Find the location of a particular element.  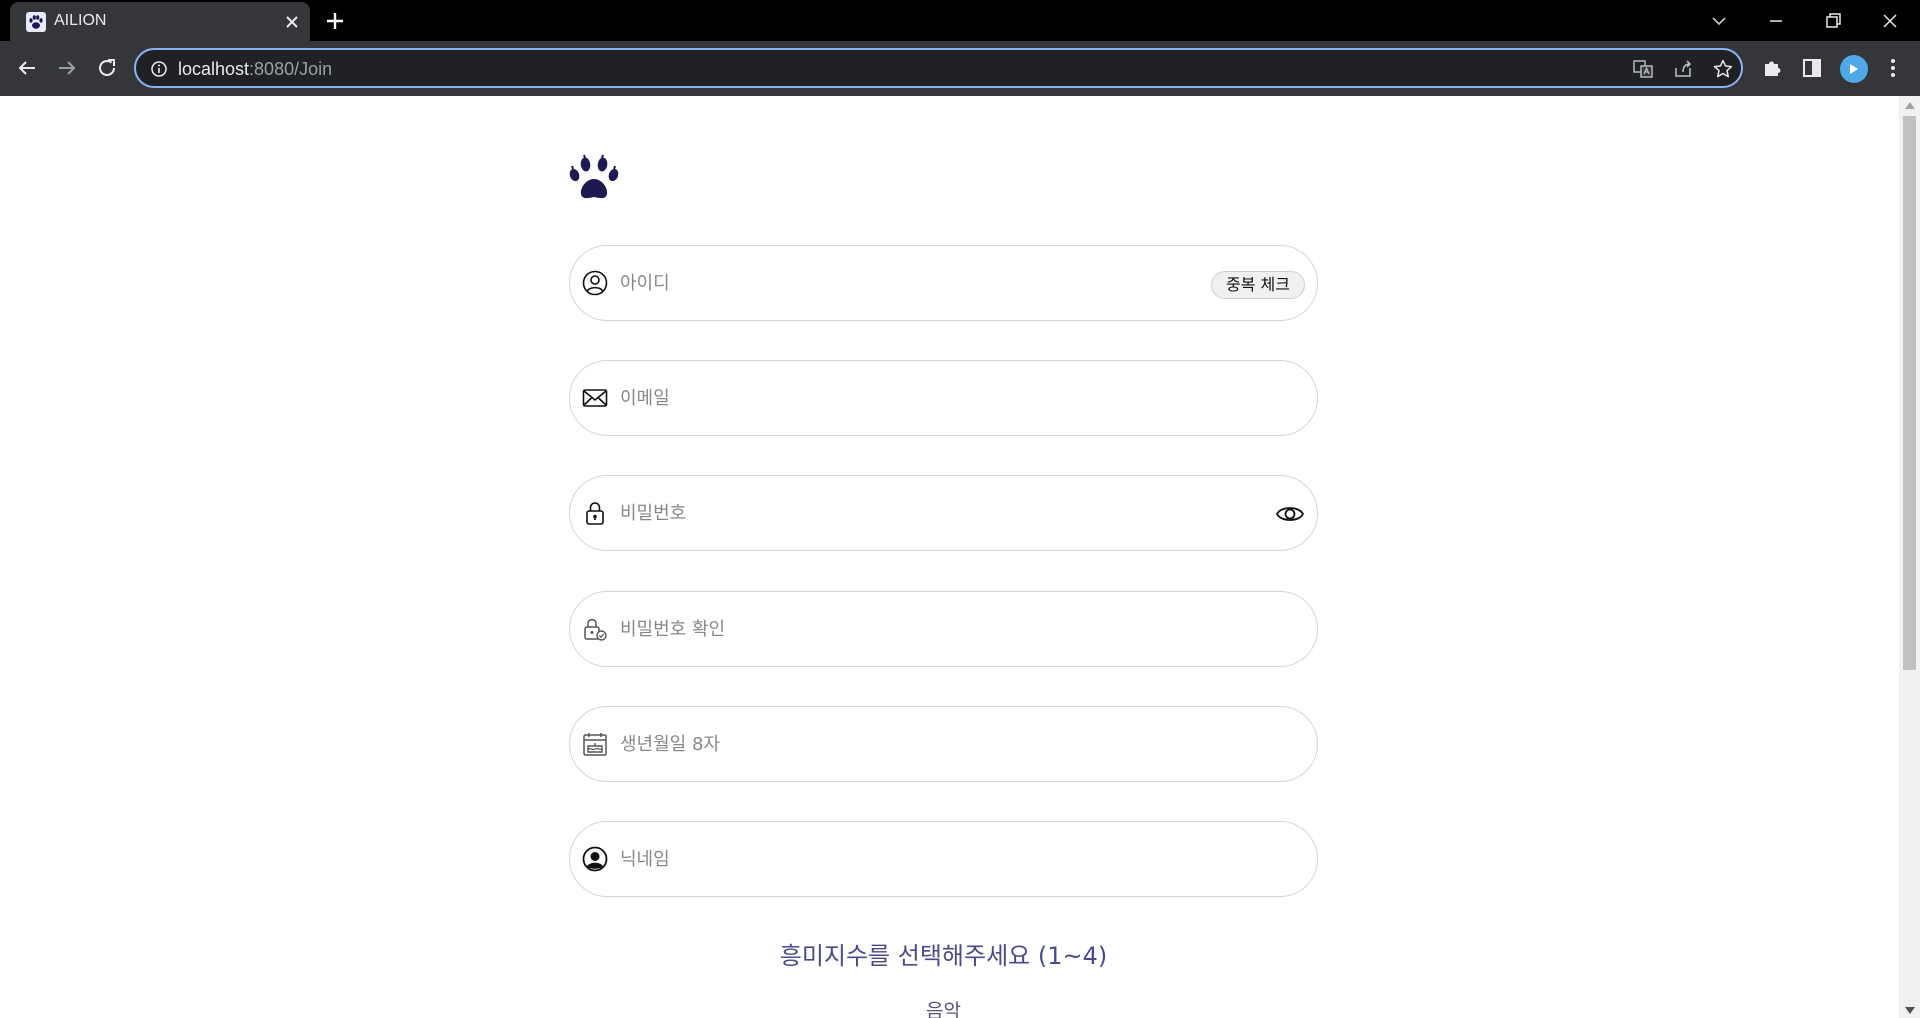

more-menu-icon is located at coordinates (1893, 68).